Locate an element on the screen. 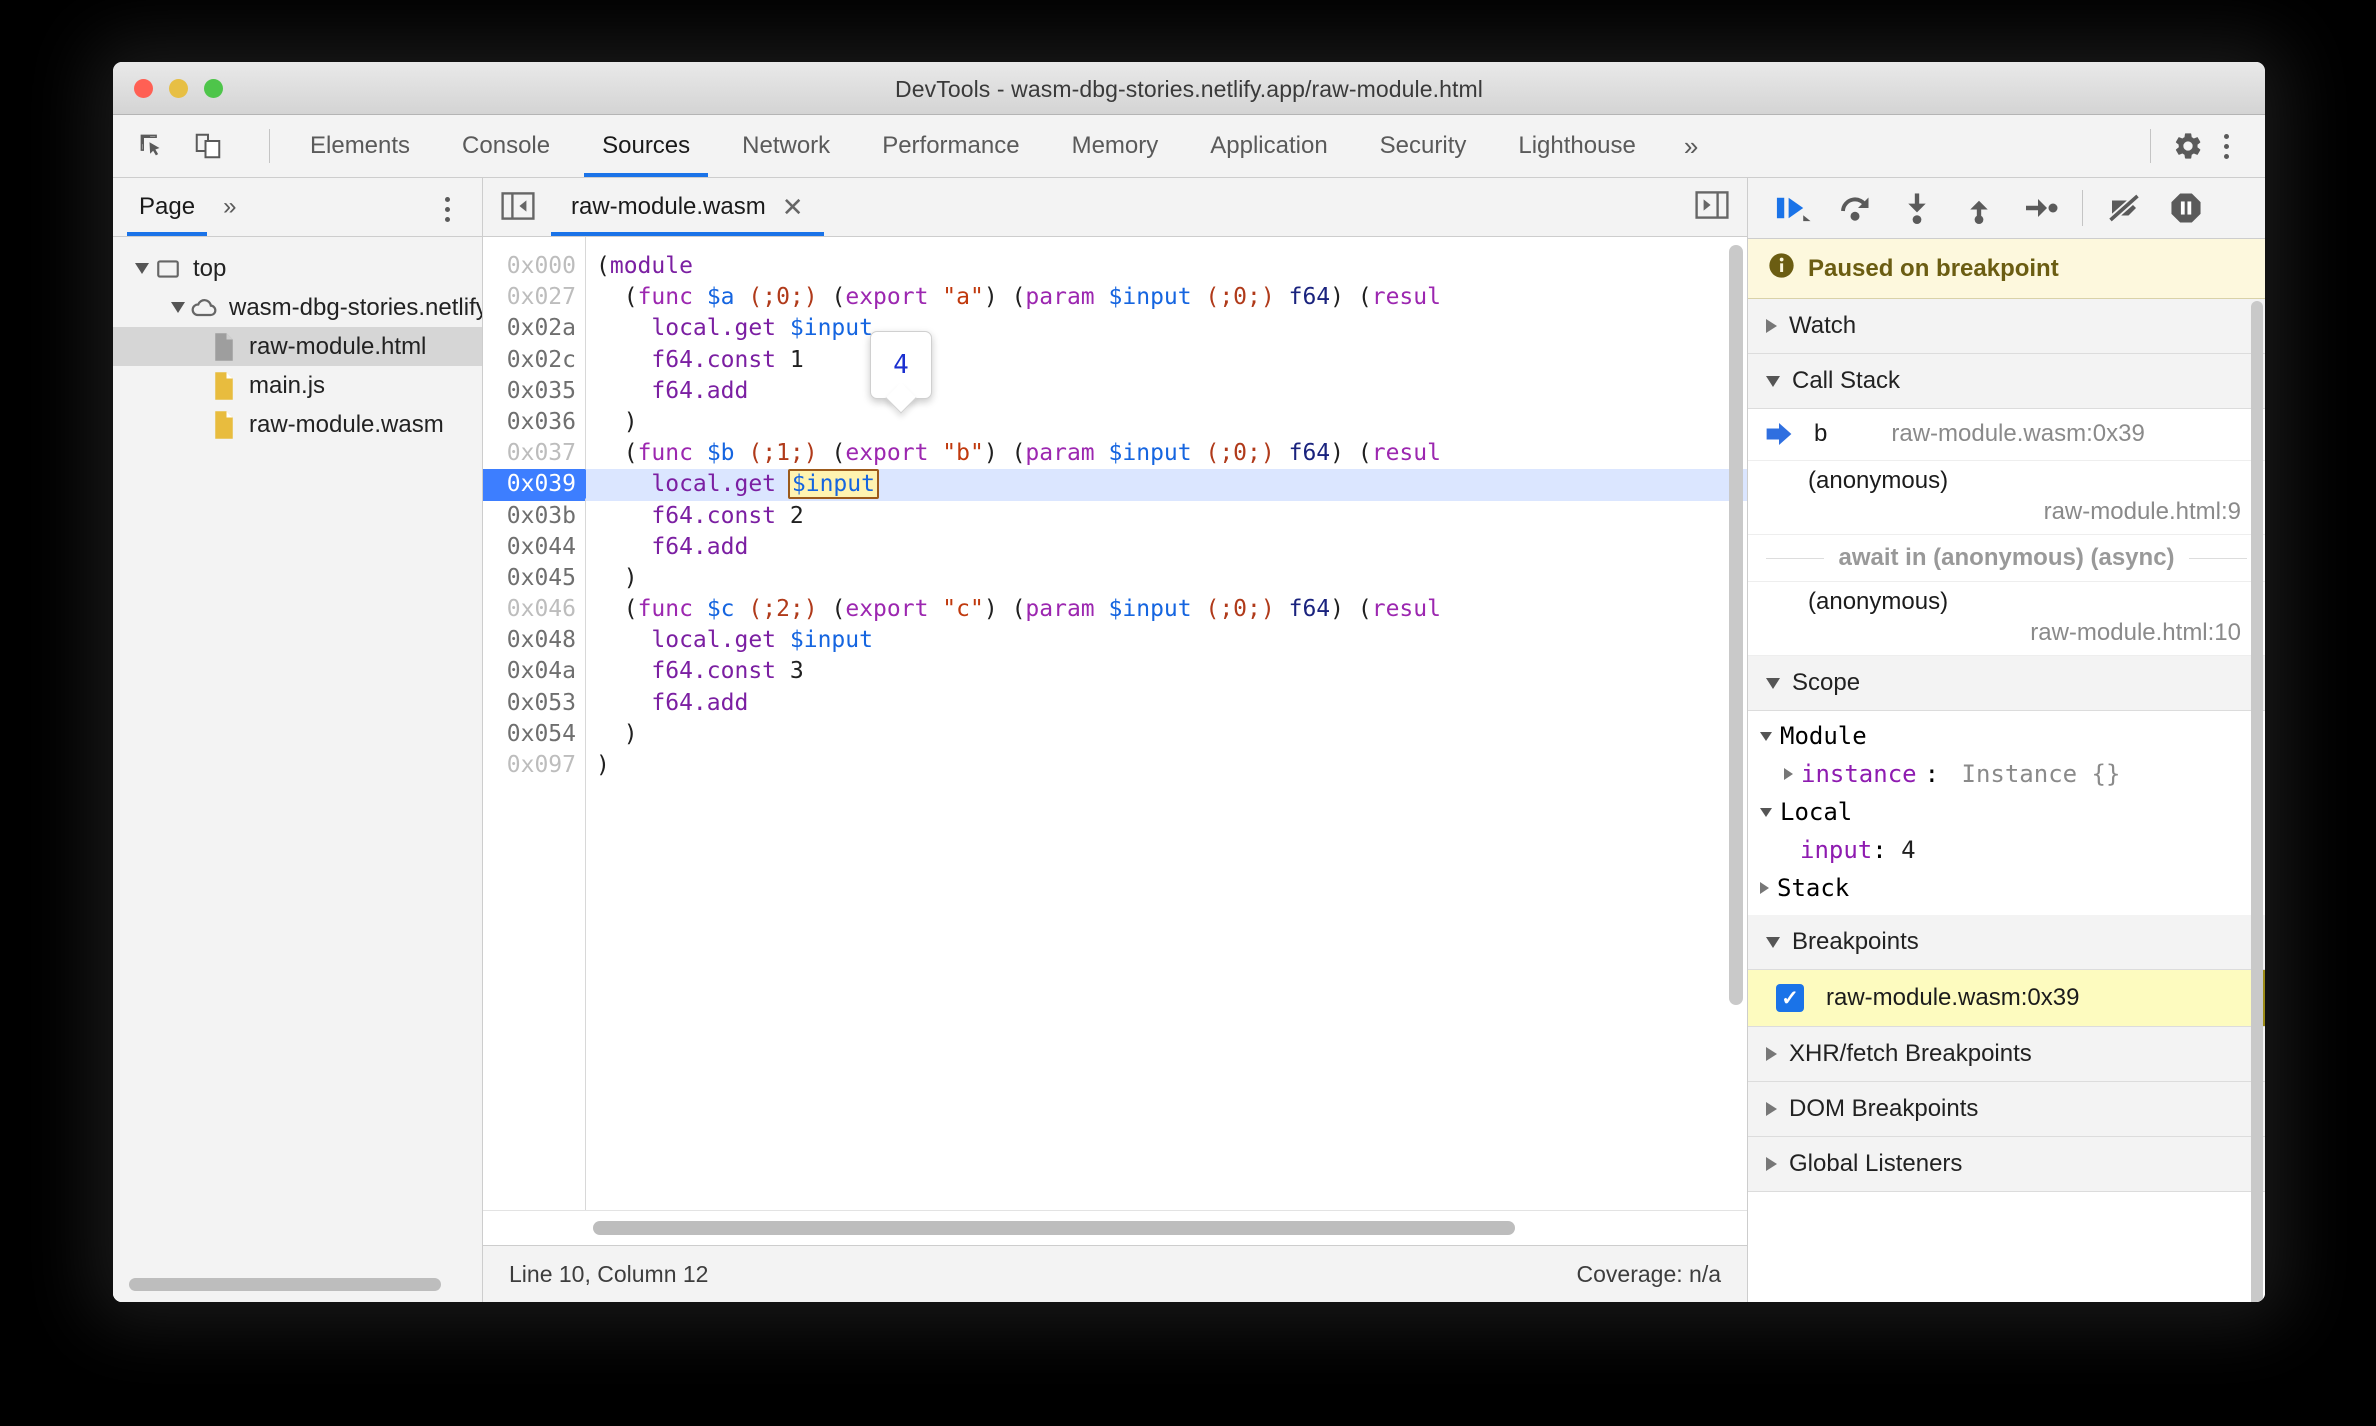  gutter-address: 0x02c is located at coordinates (534, 360).